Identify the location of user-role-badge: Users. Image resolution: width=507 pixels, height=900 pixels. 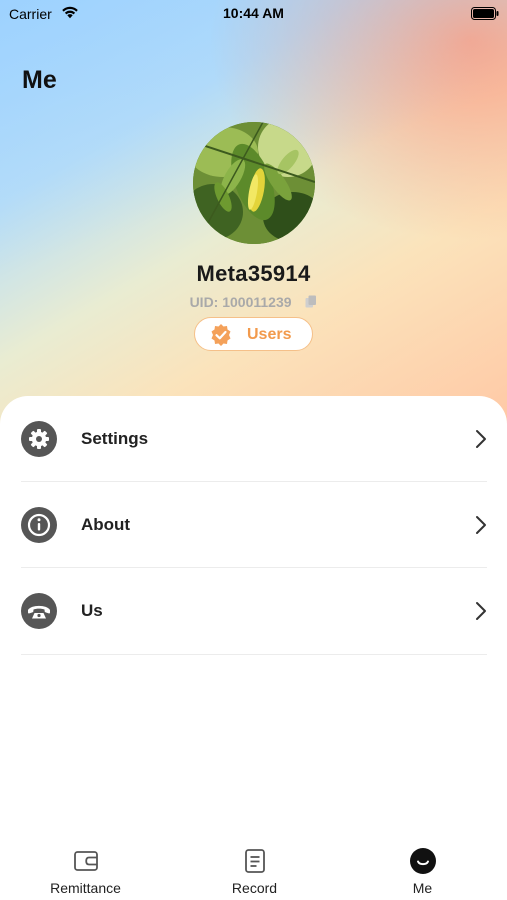
(253, 334).